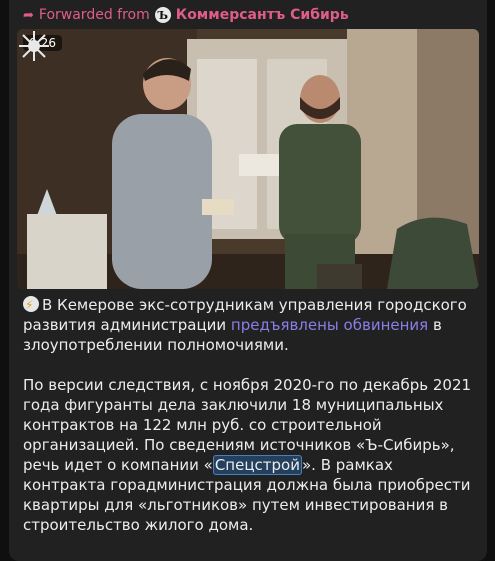 Image resolution: width=495 pixels, height=561 pixels. I want to click on charges-link: предъявлены обвинения, so click(329, 325).